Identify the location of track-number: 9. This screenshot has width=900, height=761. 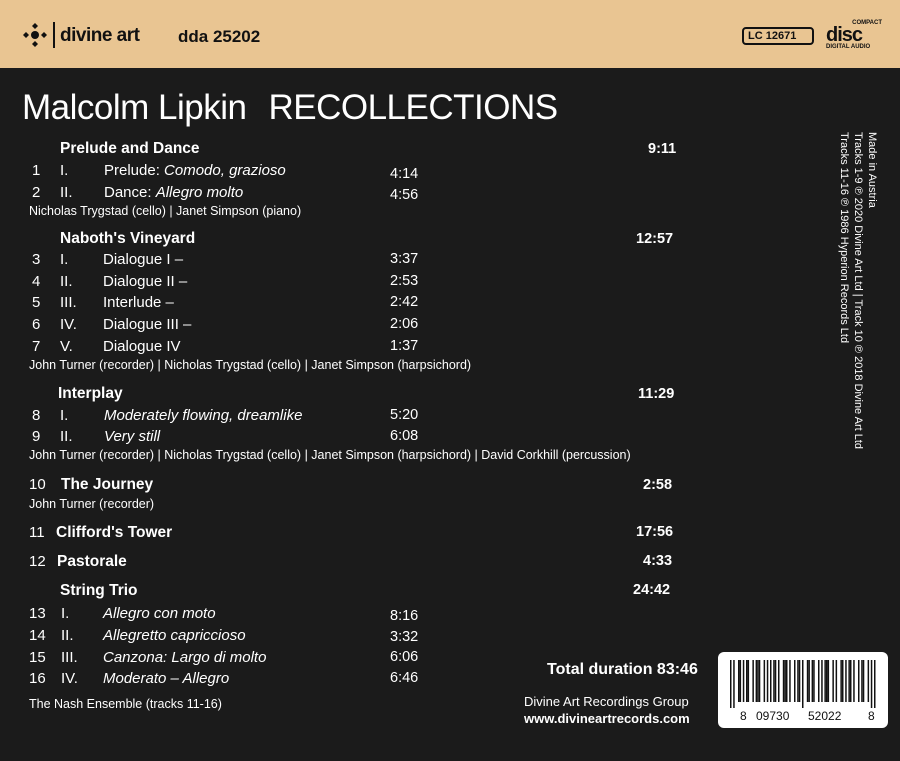
(36, 436).